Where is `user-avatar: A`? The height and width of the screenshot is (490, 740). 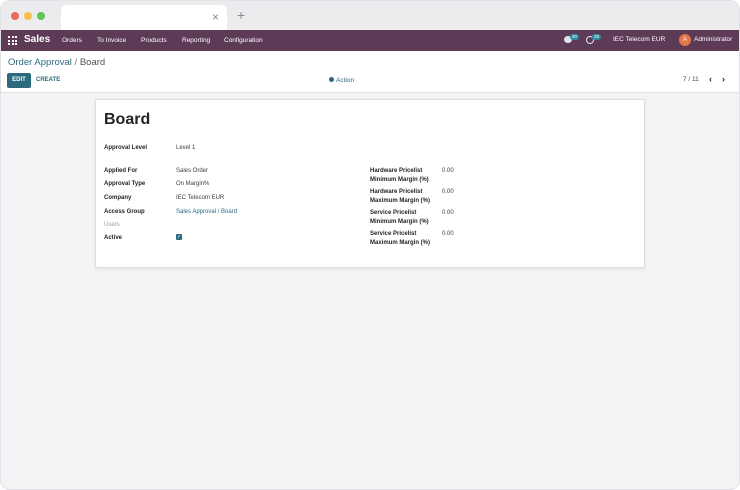 user-avatar: A is located at coordinates (685, 40).